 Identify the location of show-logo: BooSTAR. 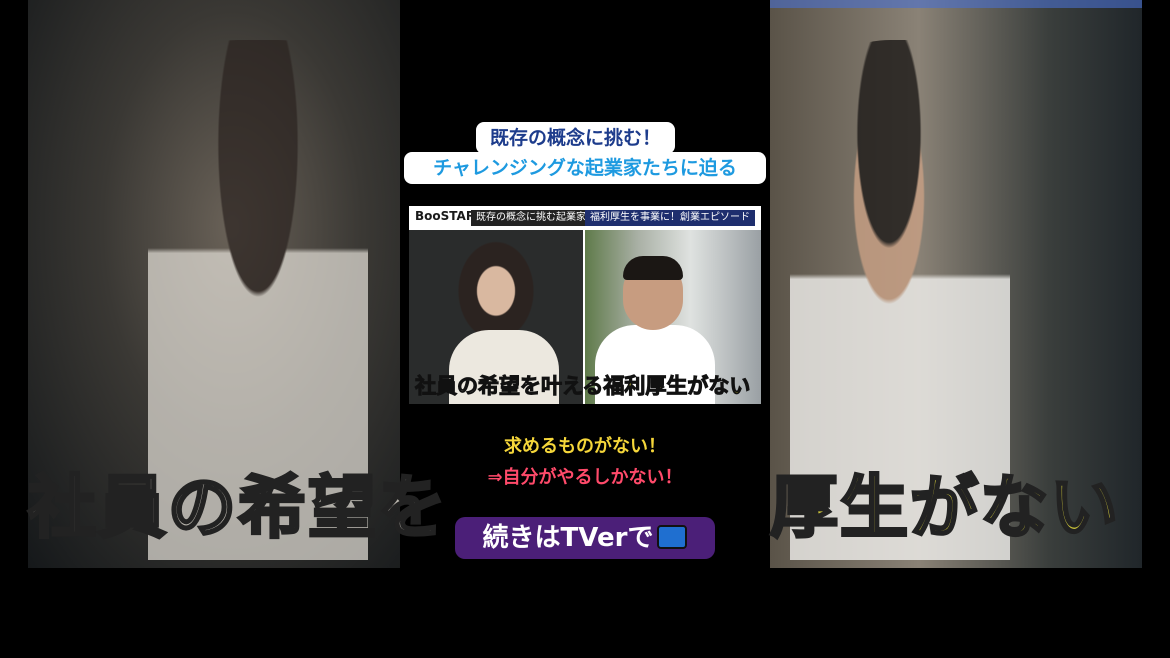
(445, 216).